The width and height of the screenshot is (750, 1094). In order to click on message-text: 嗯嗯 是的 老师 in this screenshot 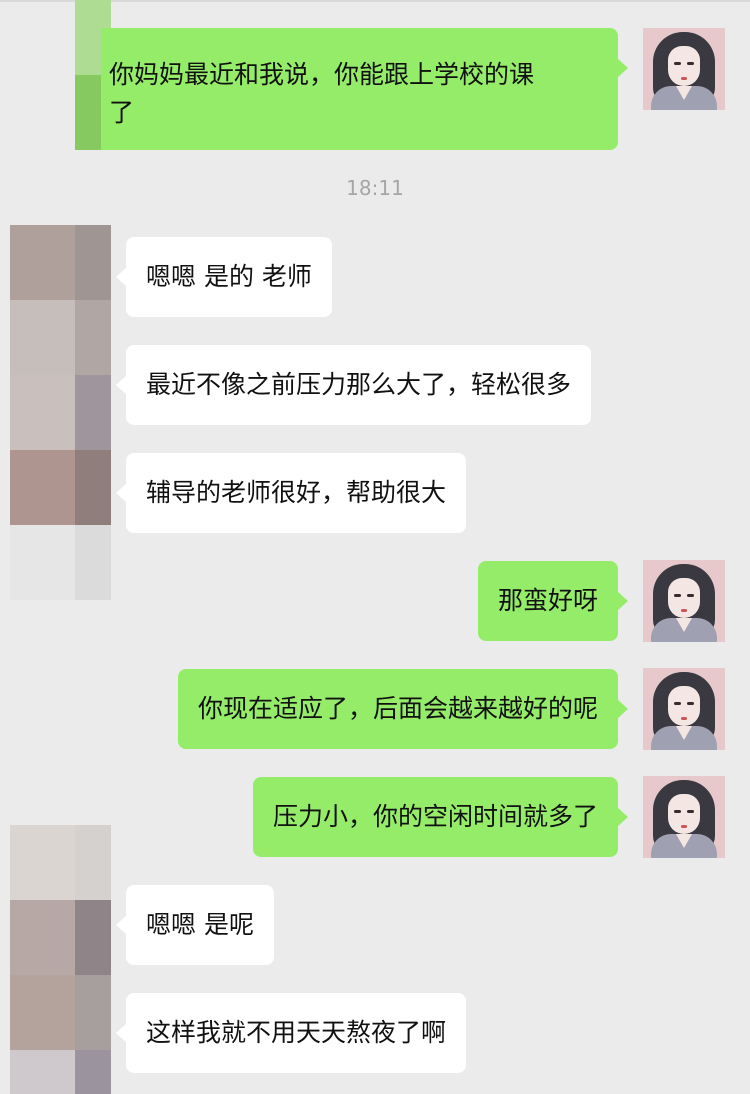, I will do `click(229, 276)`.